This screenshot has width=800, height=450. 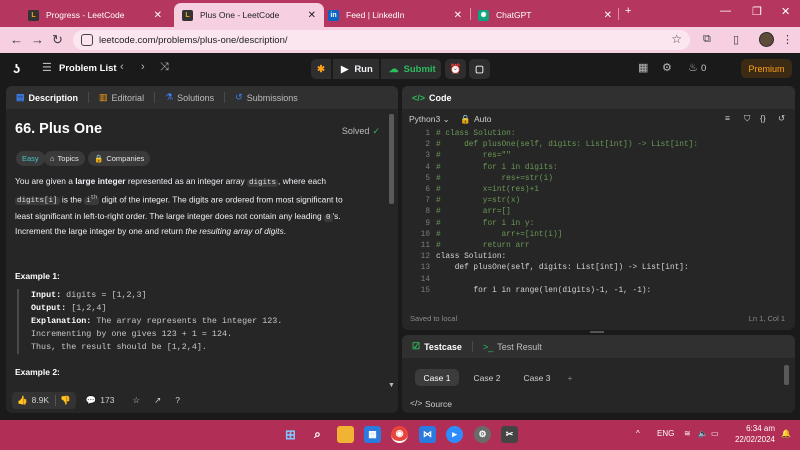 I want to click on side-panel-icon: ▯, so click(x=736, y=39).